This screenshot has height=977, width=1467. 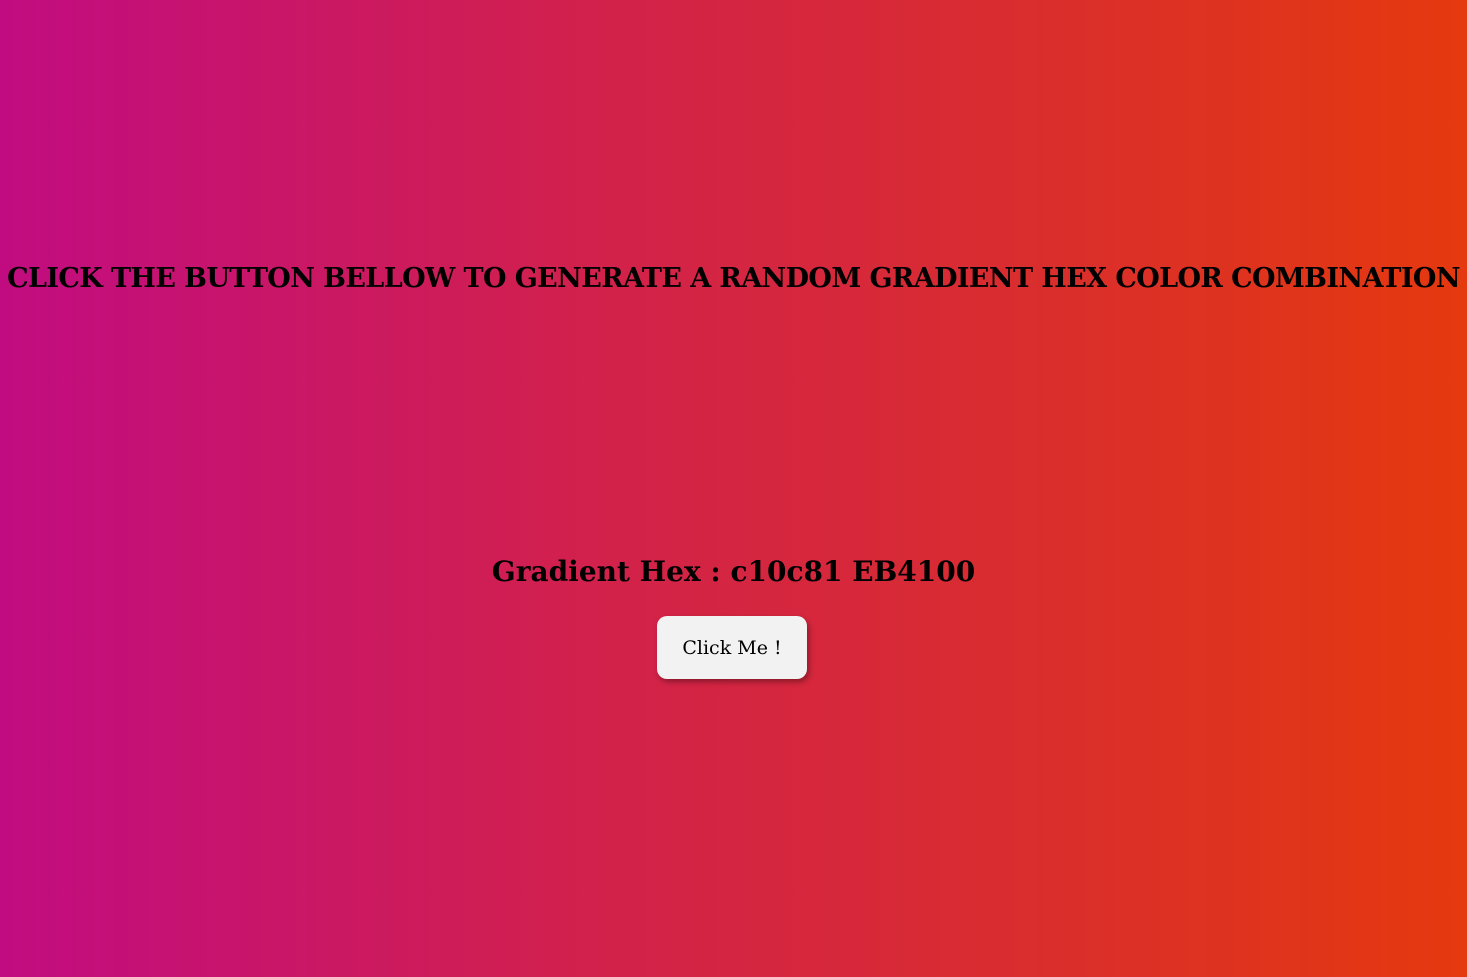 What do you see at coordinates (606, 571) in the screenshot?
I see `gradient-hex-label: Gradient Hex :` at bounding box center [606, 571].